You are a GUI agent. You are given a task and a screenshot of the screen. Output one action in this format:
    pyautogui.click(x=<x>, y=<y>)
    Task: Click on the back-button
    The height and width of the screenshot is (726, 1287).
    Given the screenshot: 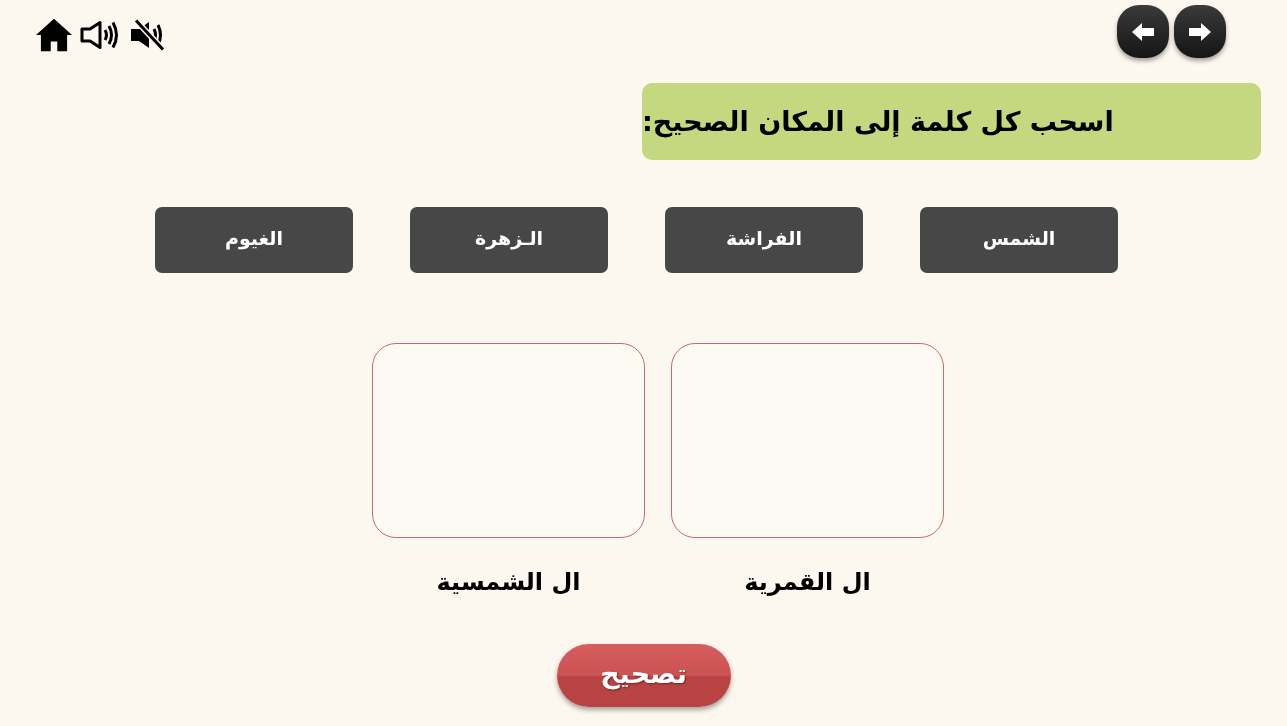 What is the action you would take?
    pyautogui.click(x=1143, y=31)
    